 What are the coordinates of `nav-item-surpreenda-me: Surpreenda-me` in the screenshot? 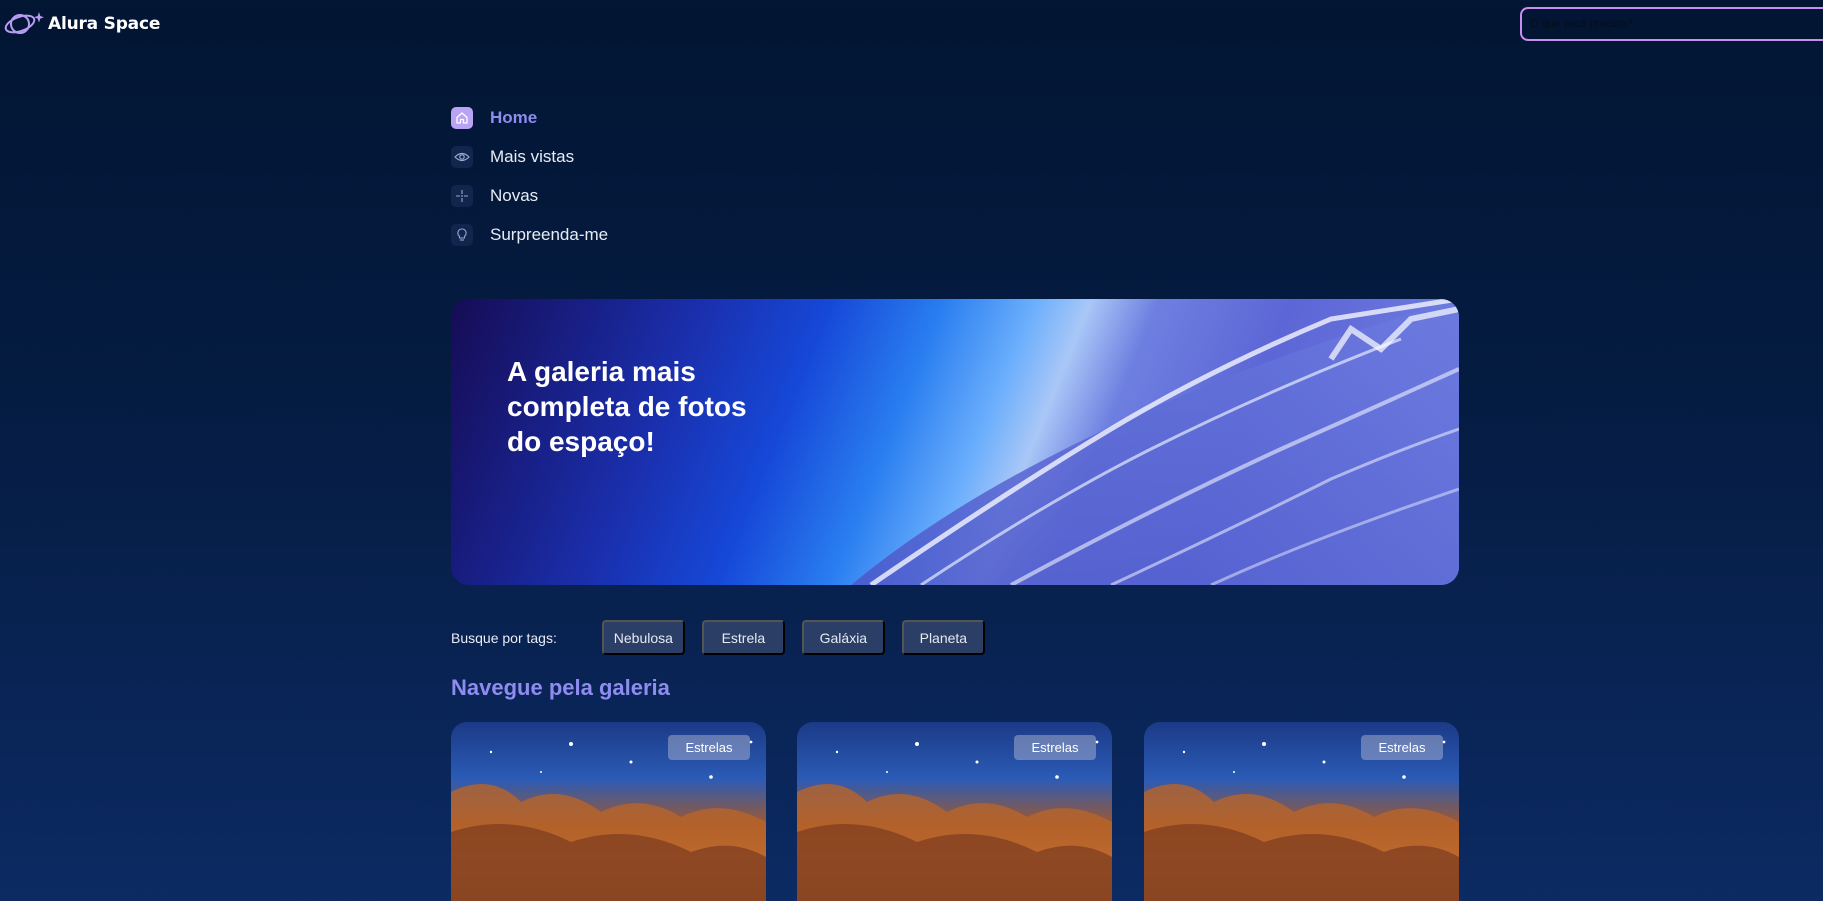 It's located at (529, 235).